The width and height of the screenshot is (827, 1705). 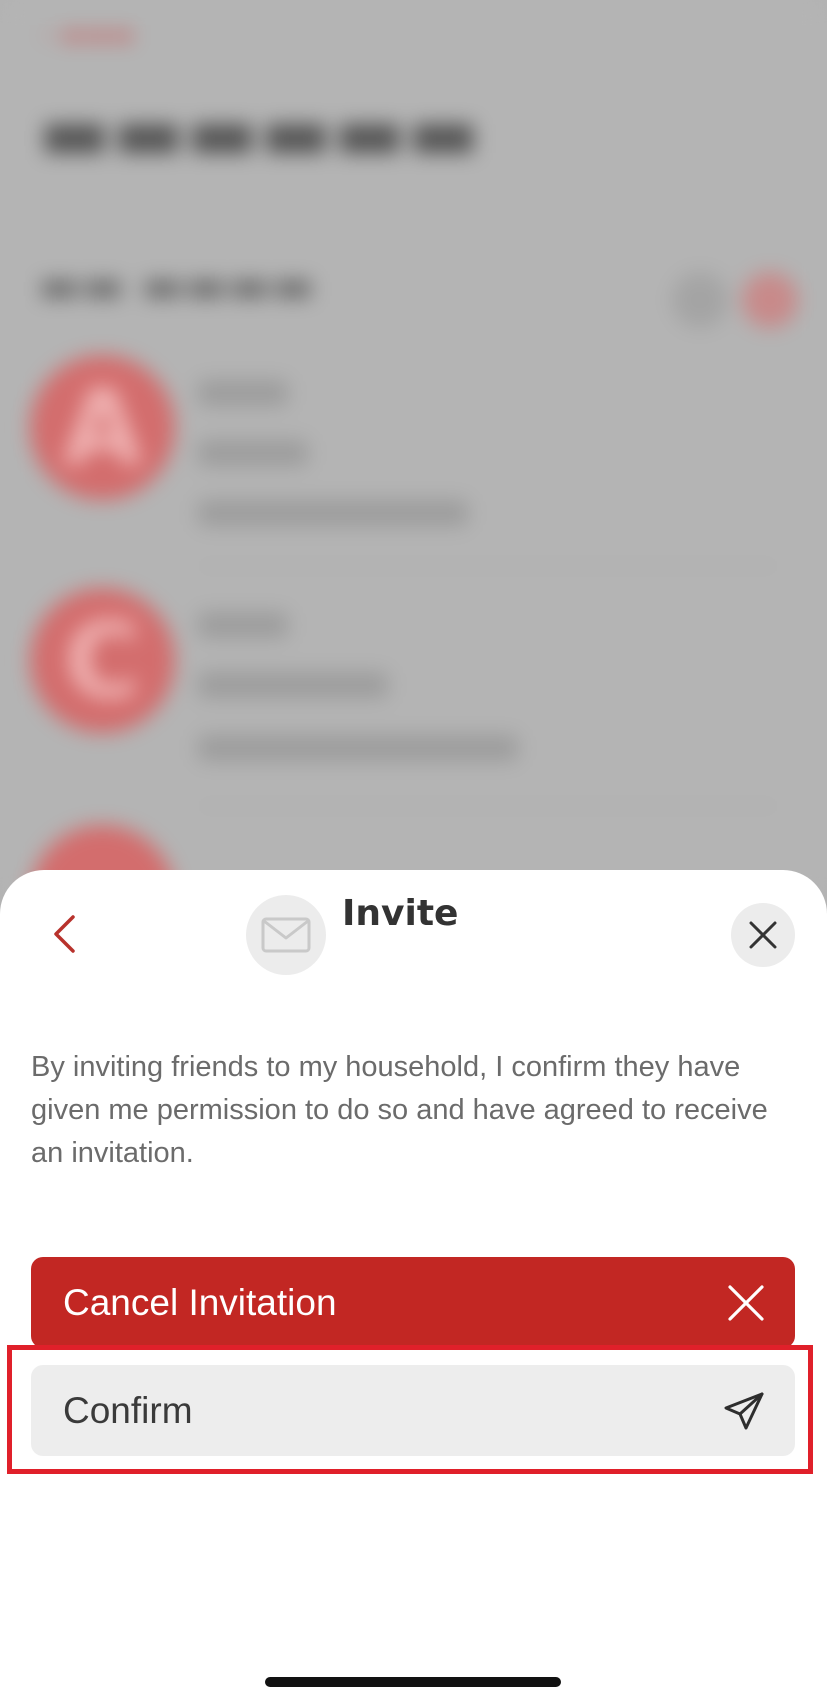 I want to click on close-button, so click(x=763, y=935).